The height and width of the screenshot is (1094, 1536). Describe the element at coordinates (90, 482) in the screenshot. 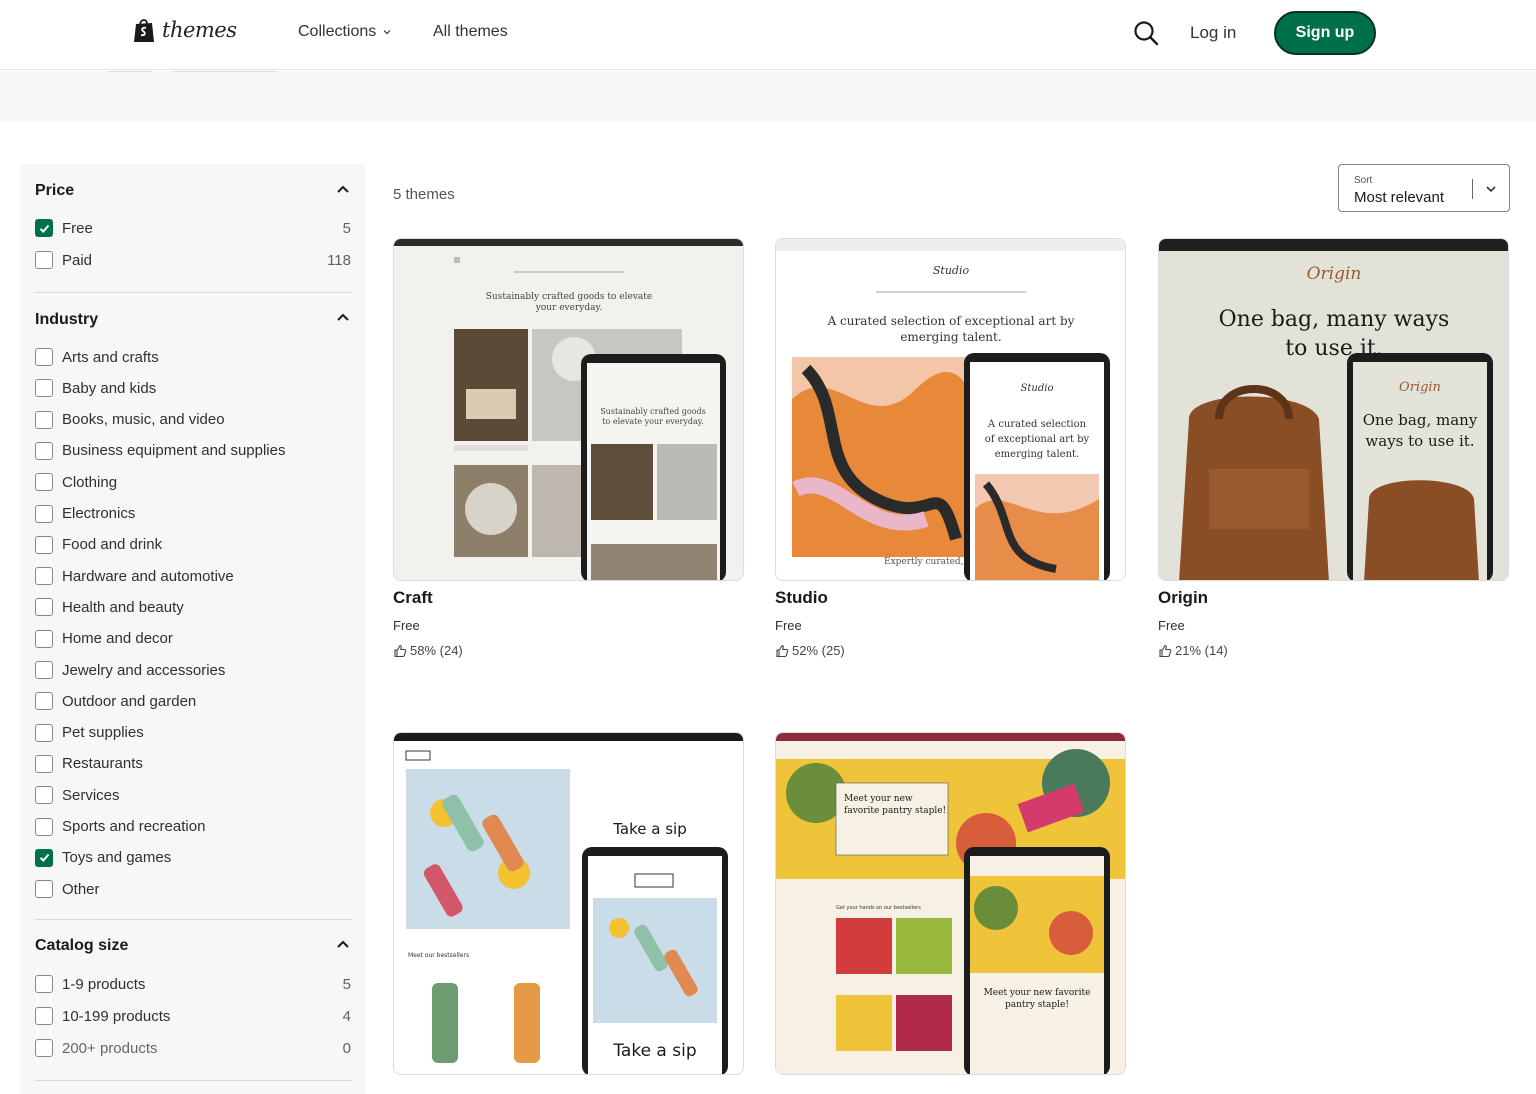

I see `filter-option-label: Clothing` at that location.